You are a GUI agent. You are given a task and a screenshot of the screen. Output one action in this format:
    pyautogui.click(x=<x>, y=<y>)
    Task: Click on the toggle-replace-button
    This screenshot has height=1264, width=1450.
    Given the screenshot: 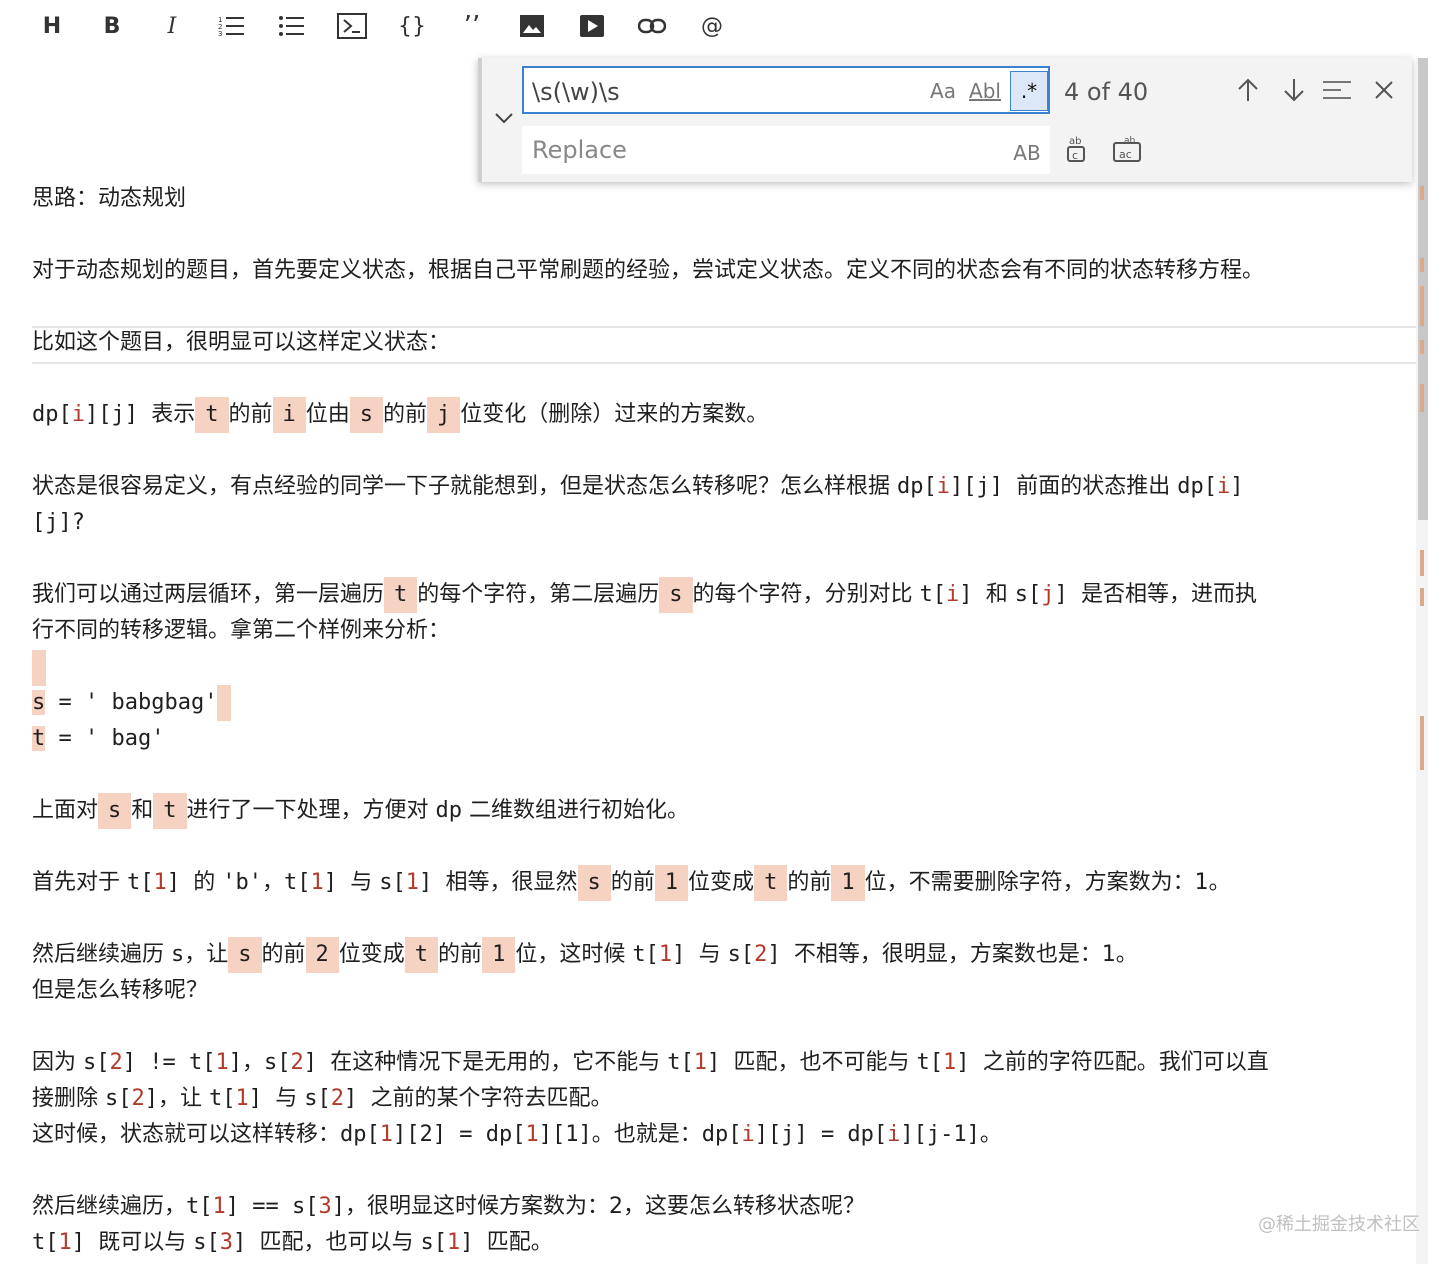 What is the action you would take?
    pyautogui.click(x=504, y=118)
    